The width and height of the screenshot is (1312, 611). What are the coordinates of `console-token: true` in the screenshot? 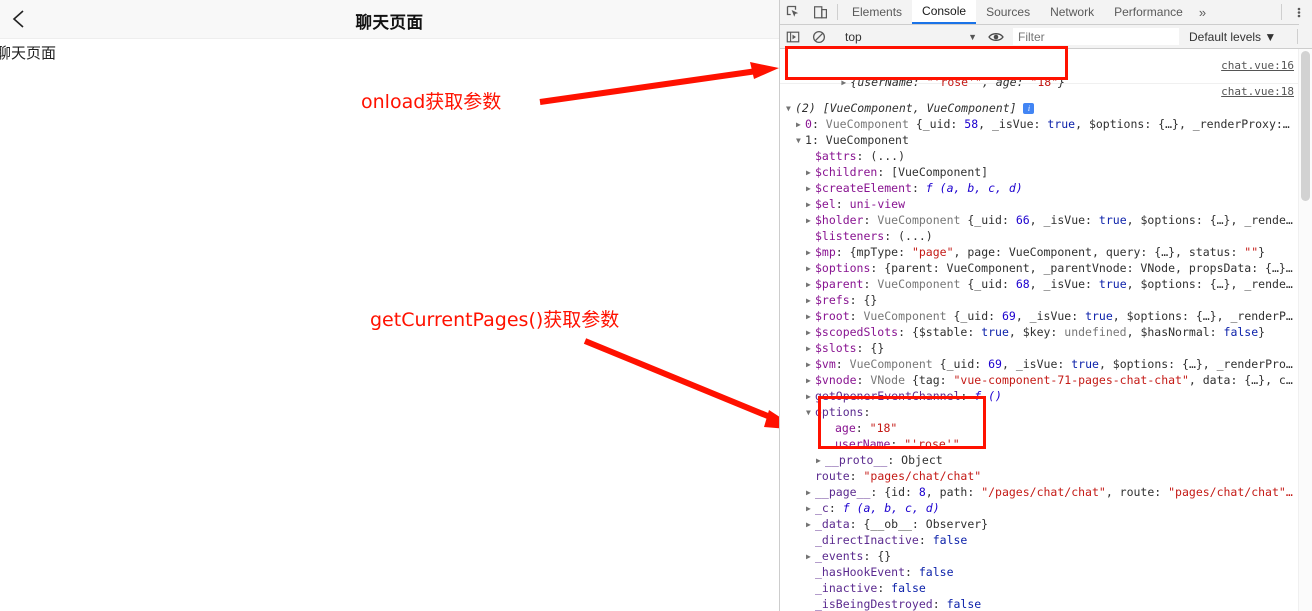 It's located at (1085, 364).